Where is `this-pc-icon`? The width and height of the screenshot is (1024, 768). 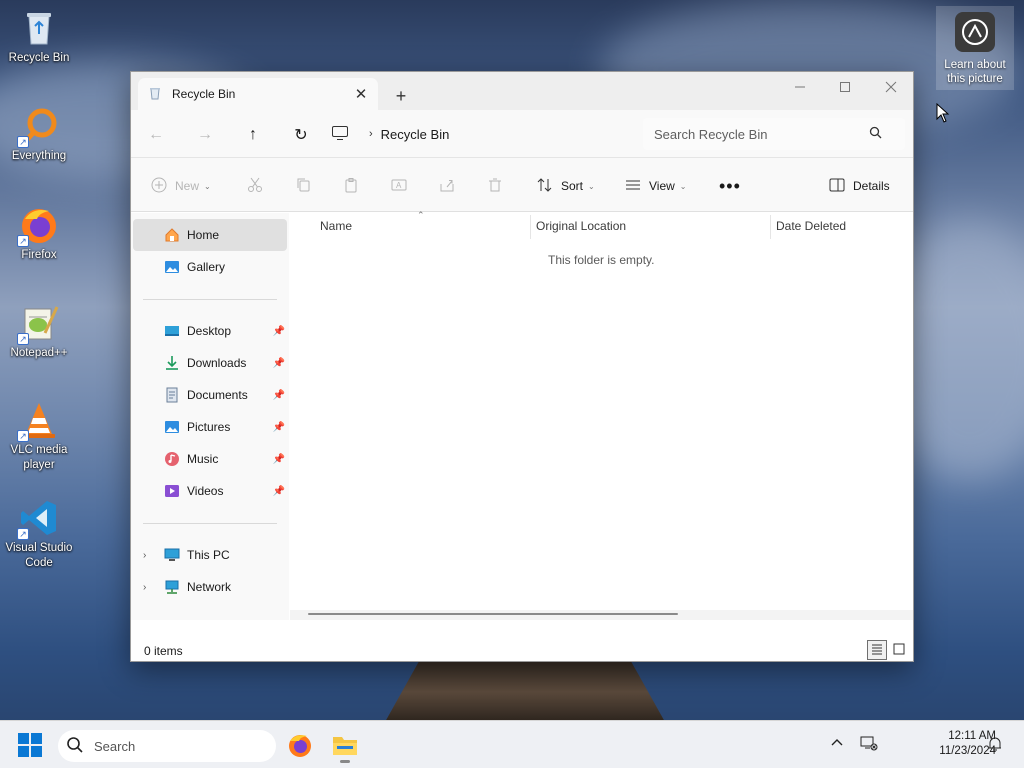 this-pc-icon is located at coordinates (172, 555).